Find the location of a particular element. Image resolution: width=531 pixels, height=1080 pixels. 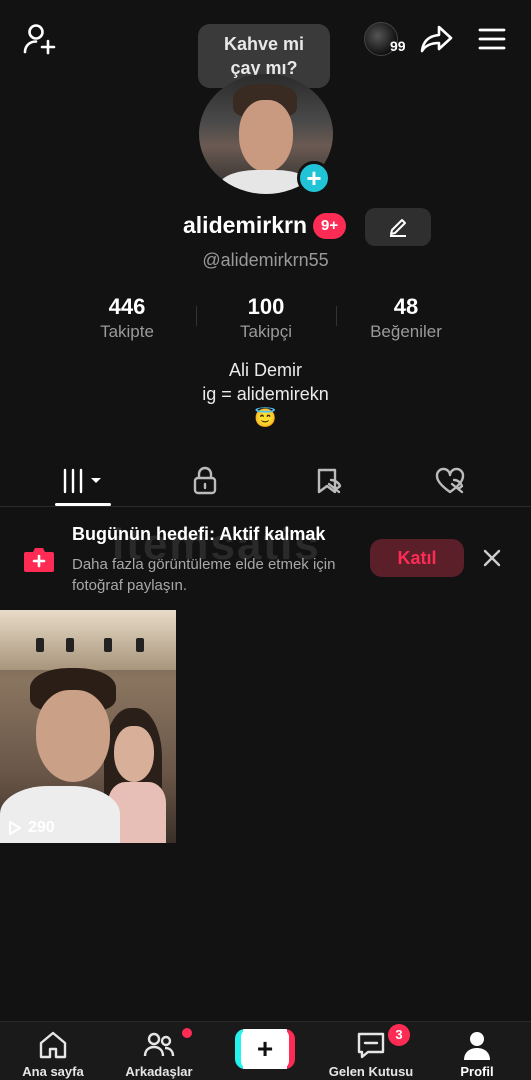

nav-profile: Profil is located at coordinates (477, 1051).